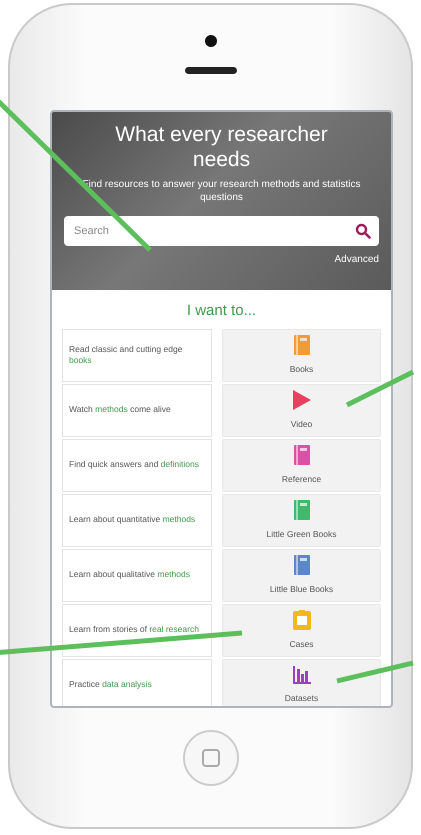  What do you see at coordinates (221, 147) in the screenshot?
I see `hero-title: What every researcher needs` at bounding box center [221, 147].